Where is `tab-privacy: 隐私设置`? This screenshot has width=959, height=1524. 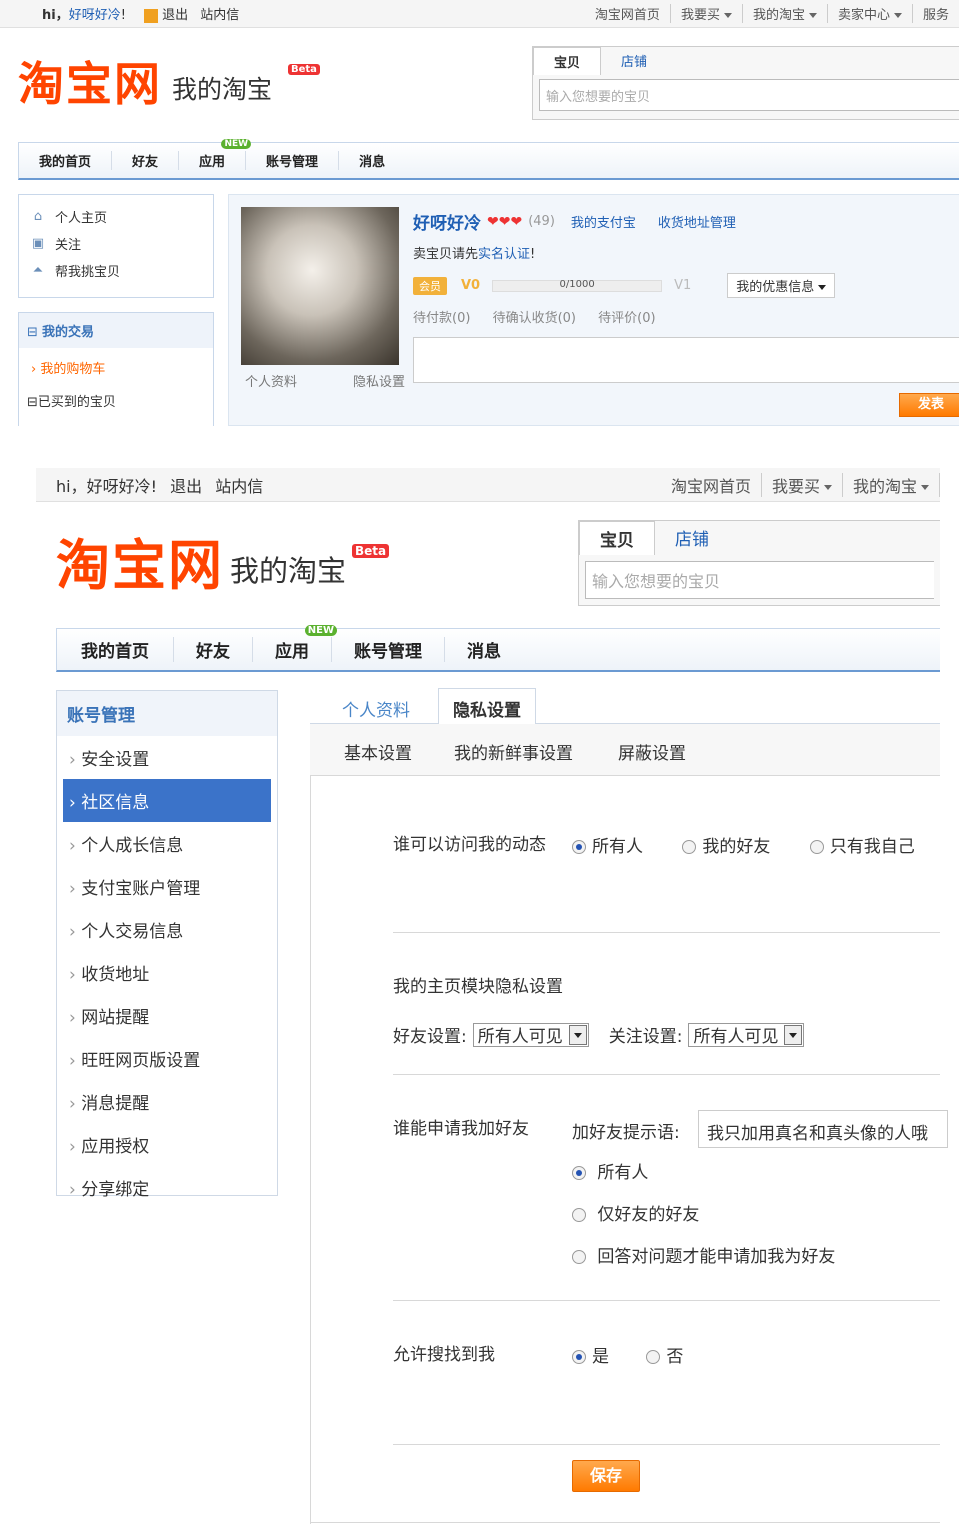
tab-privacy: 隐私设置 is located at coordinates (487, 706).